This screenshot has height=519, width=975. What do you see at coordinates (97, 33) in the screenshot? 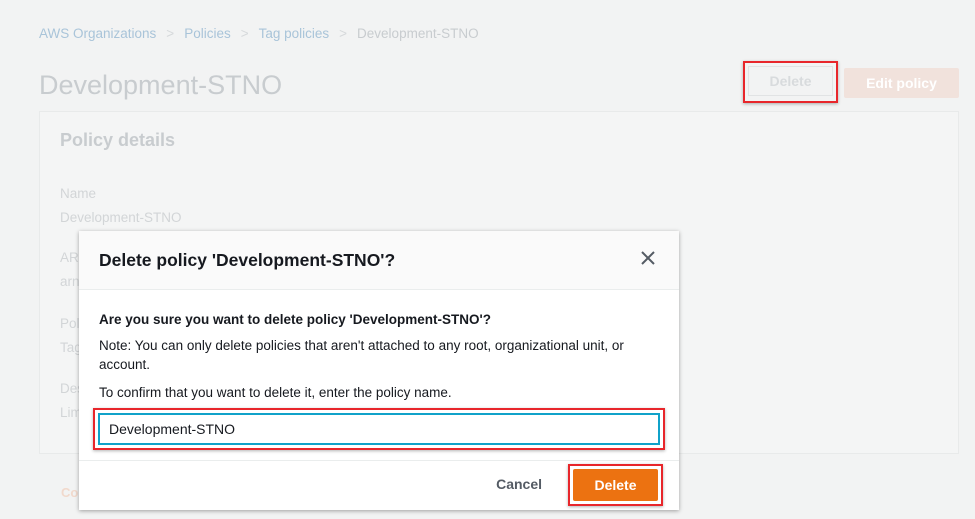
I see `breadcrumb-organizations: AWS Organizations` at bounding box center [97, 33].